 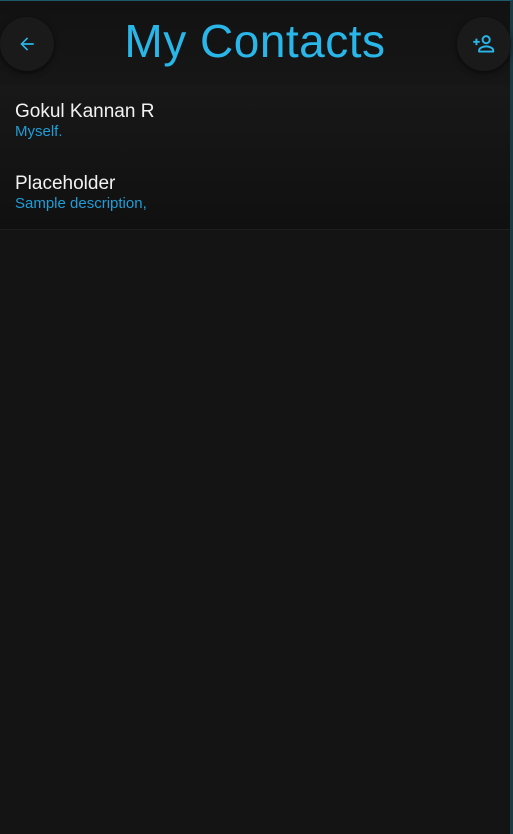 I want to click on contact-description: Sample description,, so click(x=81, y=203).